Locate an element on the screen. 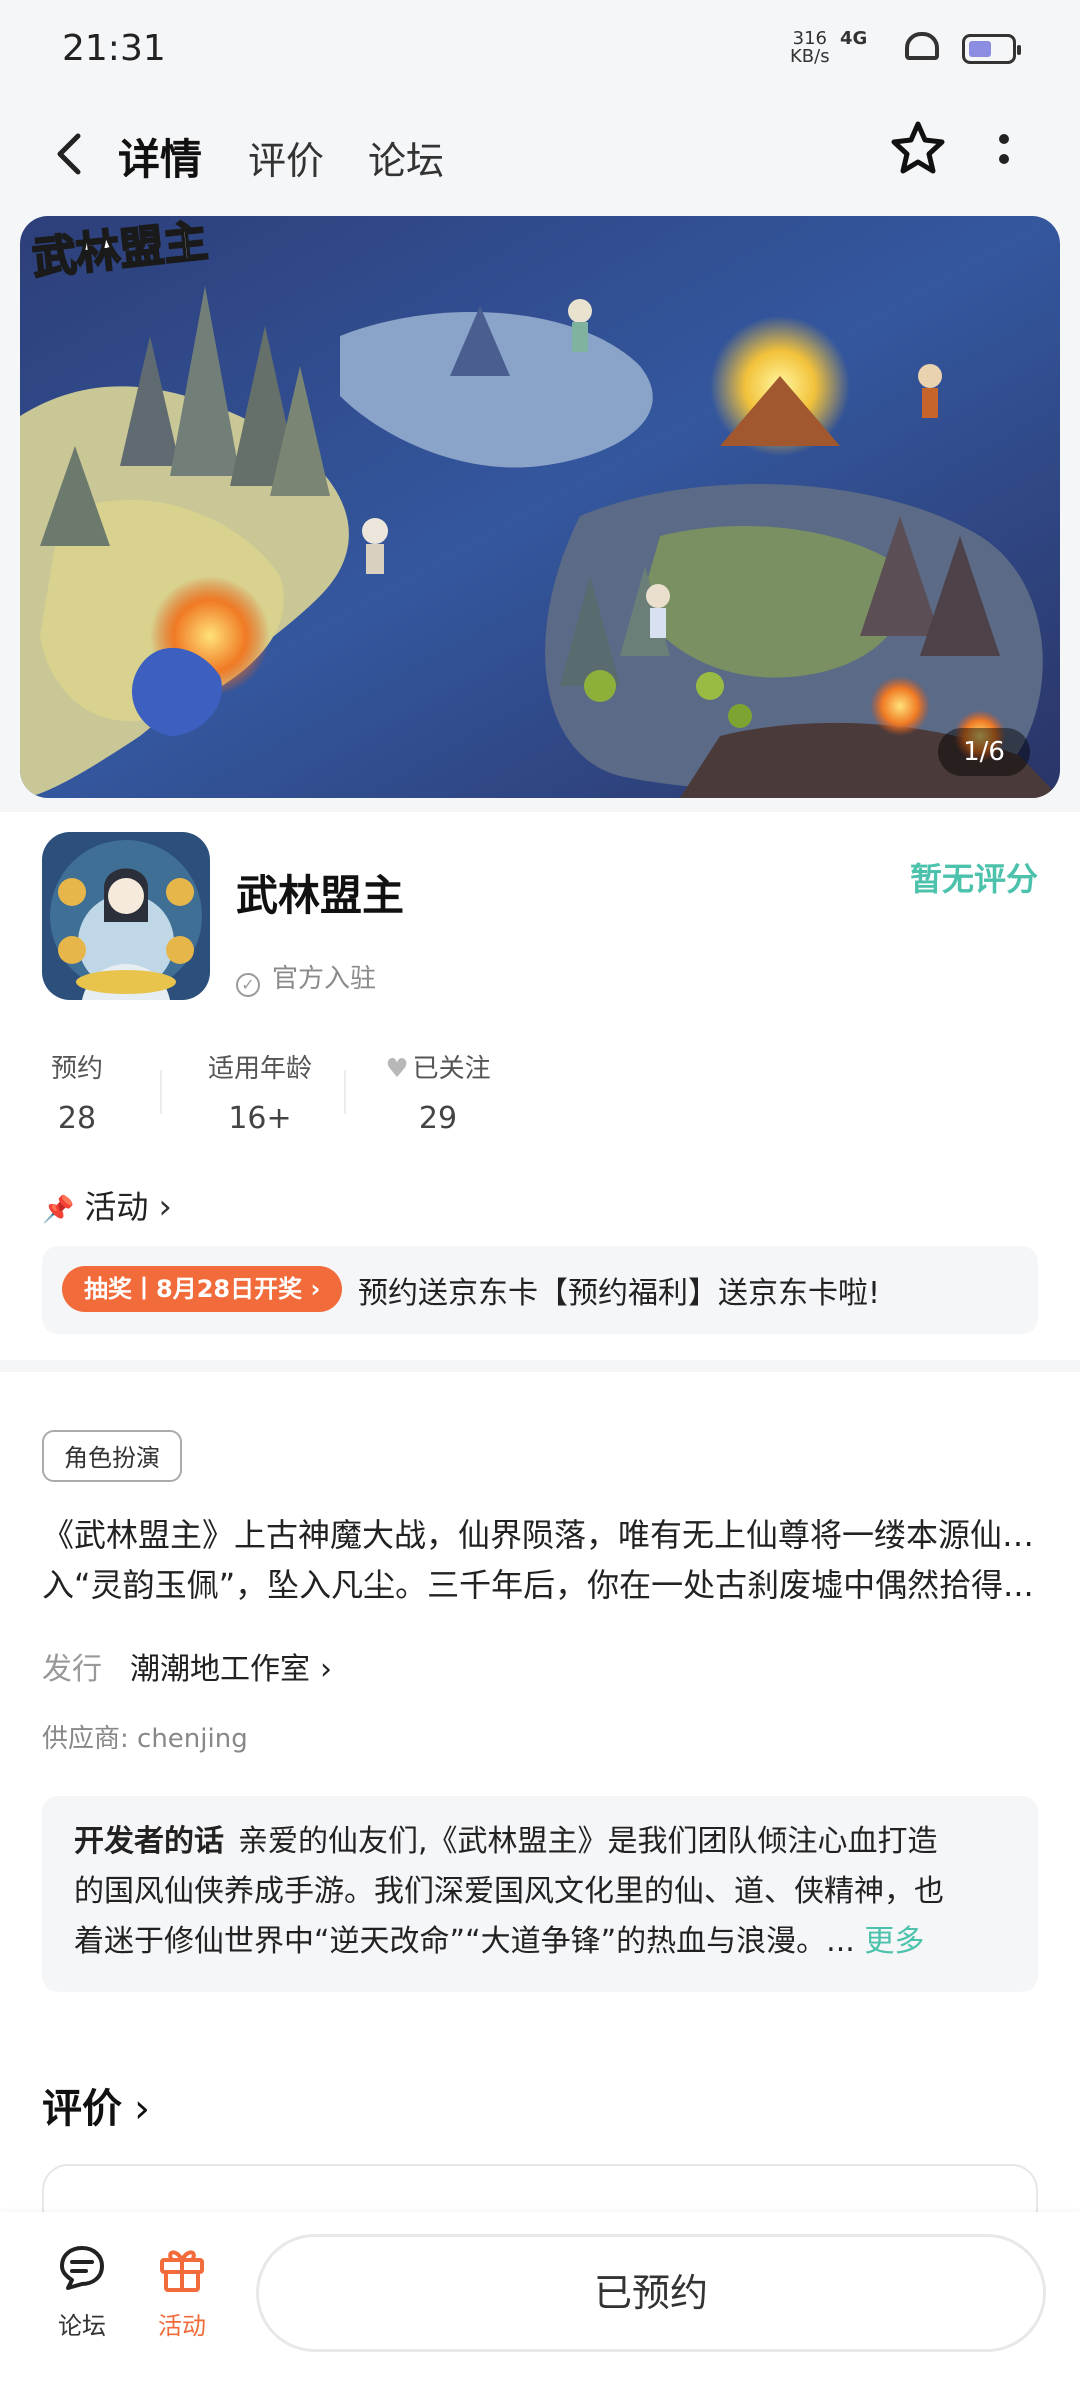 The image size is (1080, 2400). status-time: 21:31 is located at coordinates (114, 48).